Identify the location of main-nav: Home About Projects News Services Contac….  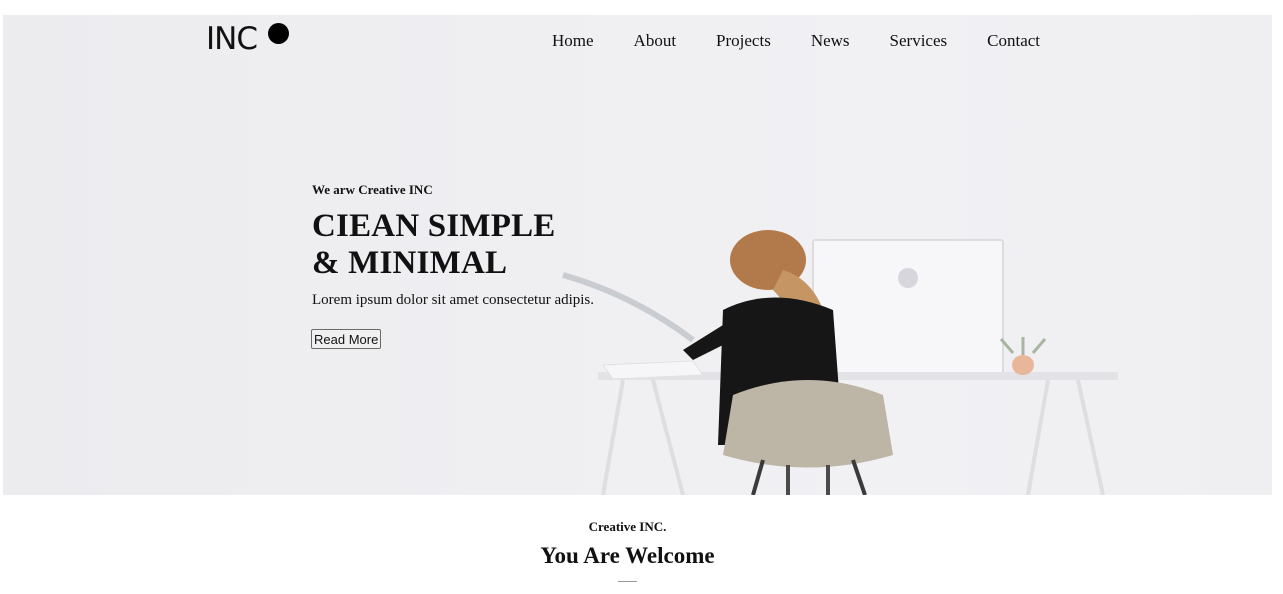
(816, 41).